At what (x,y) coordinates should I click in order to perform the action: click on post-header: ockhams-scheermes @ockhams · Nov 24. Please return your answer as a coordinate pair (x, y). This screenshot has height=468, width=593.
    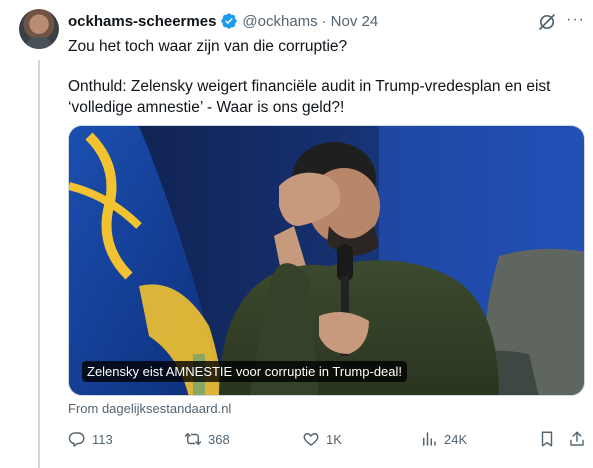
    Looking at the image, I should click on (223, 21).